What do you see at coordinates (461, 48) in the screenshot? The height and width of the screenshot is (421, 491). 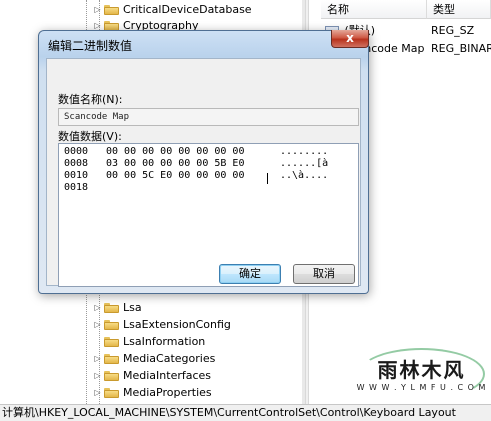 I see `value-row-type: REG_BINARY` at bounding box center [461, 48].